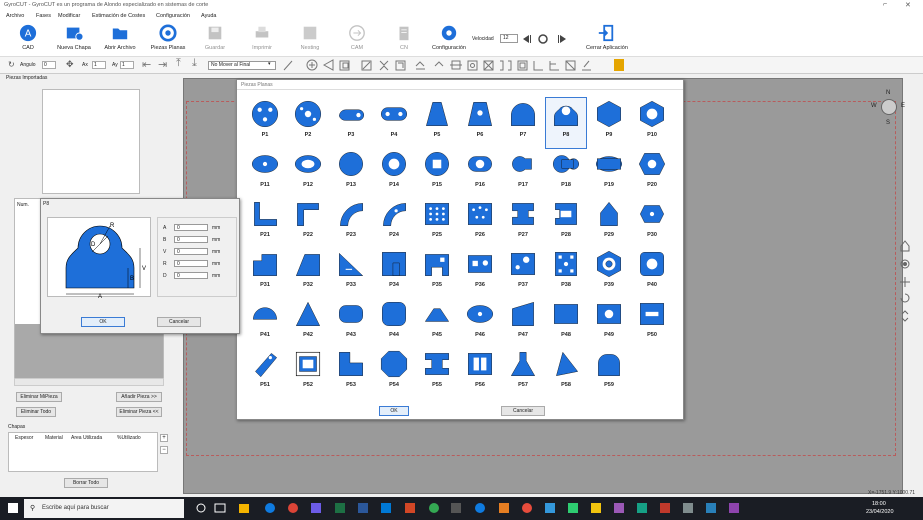  What do you see at coordinates (652, 223) in the screenshot?
I see `piece-option-p30: P30` at bounding box center [652, 223].